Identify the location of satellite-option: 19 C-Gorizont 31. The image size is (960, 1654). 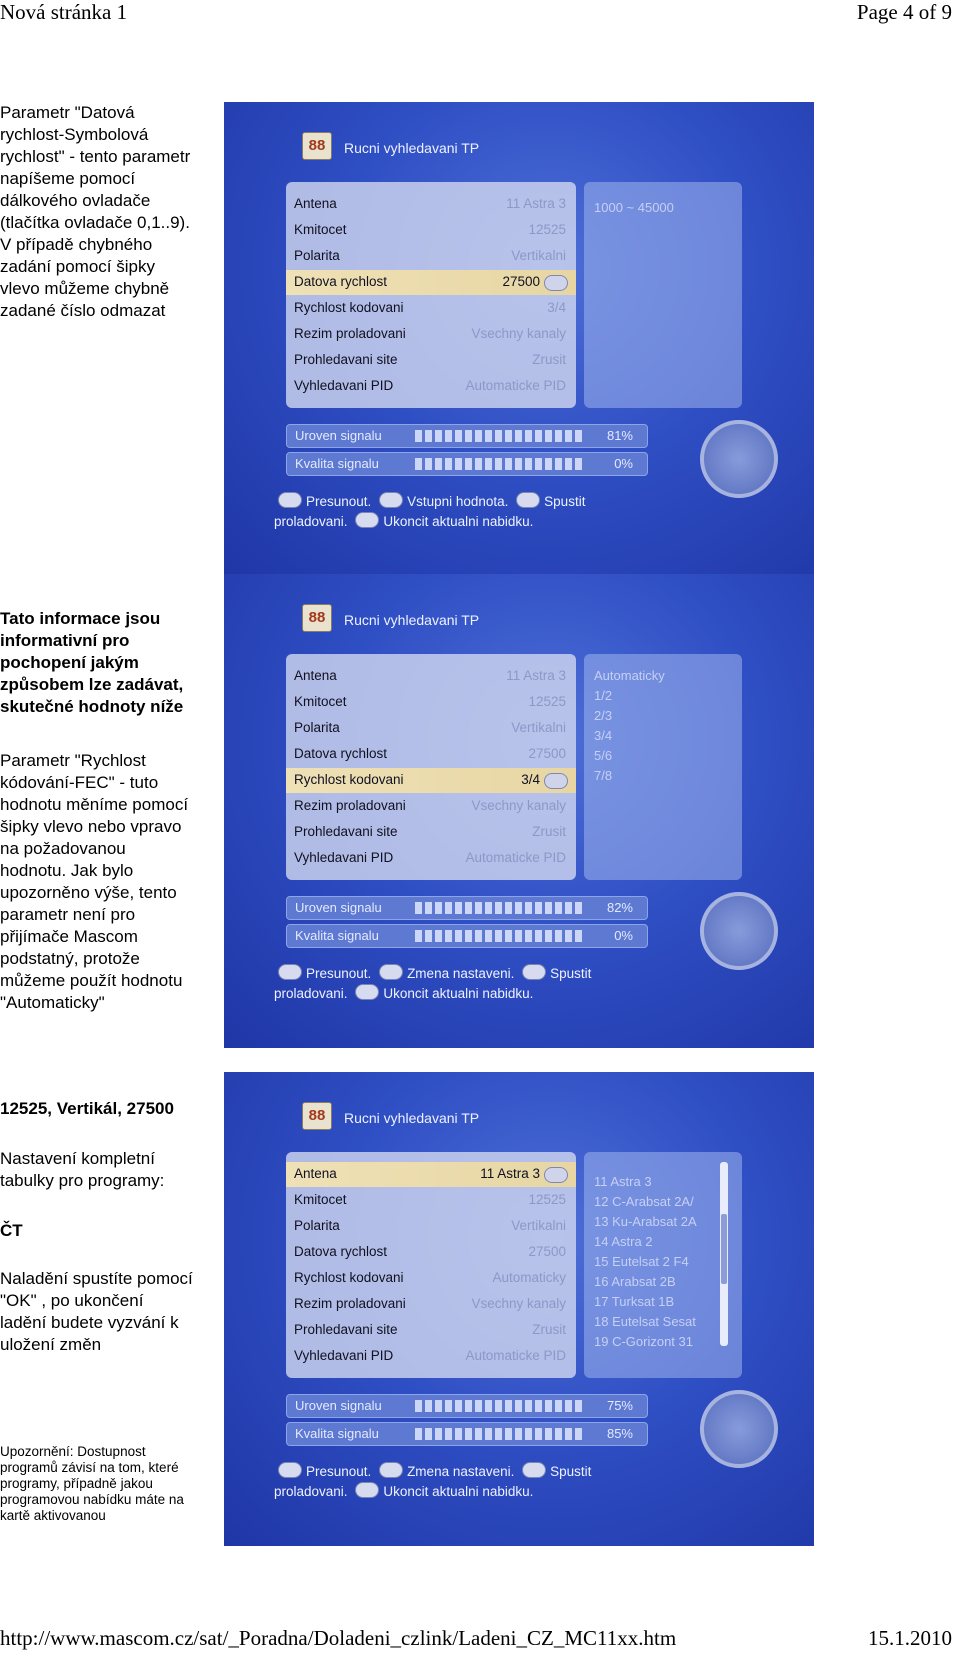
(643, 1341).